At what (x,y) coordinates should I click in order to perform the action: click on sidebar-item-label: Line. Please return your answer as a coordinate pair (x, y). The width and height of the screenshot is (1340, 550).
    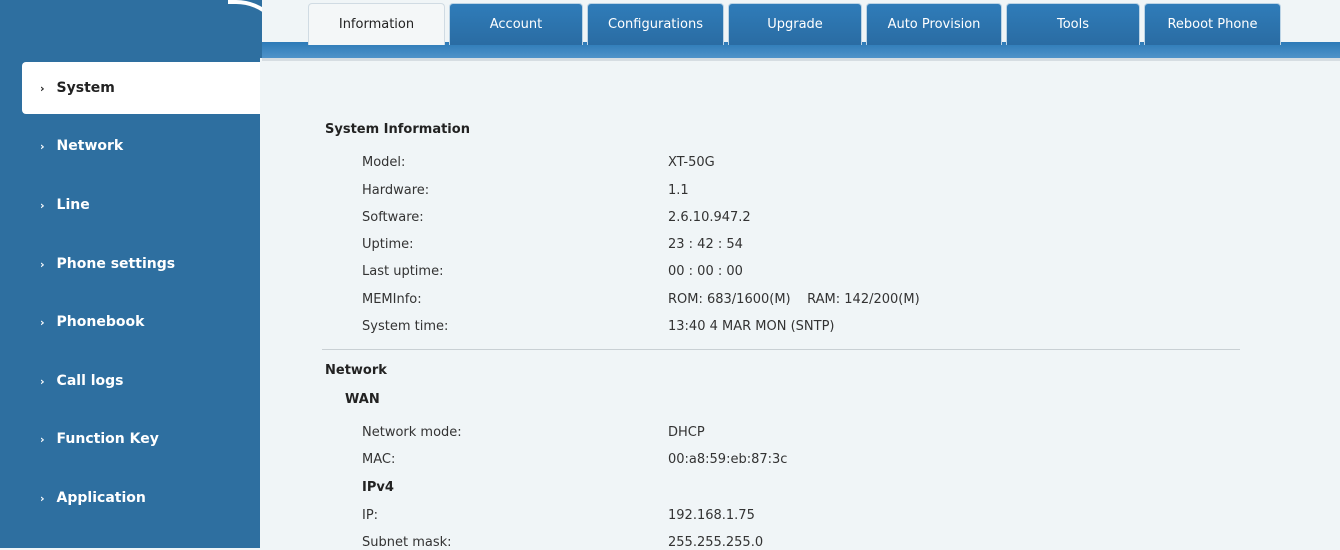
    Looking at the image, I should click on (73, 205).